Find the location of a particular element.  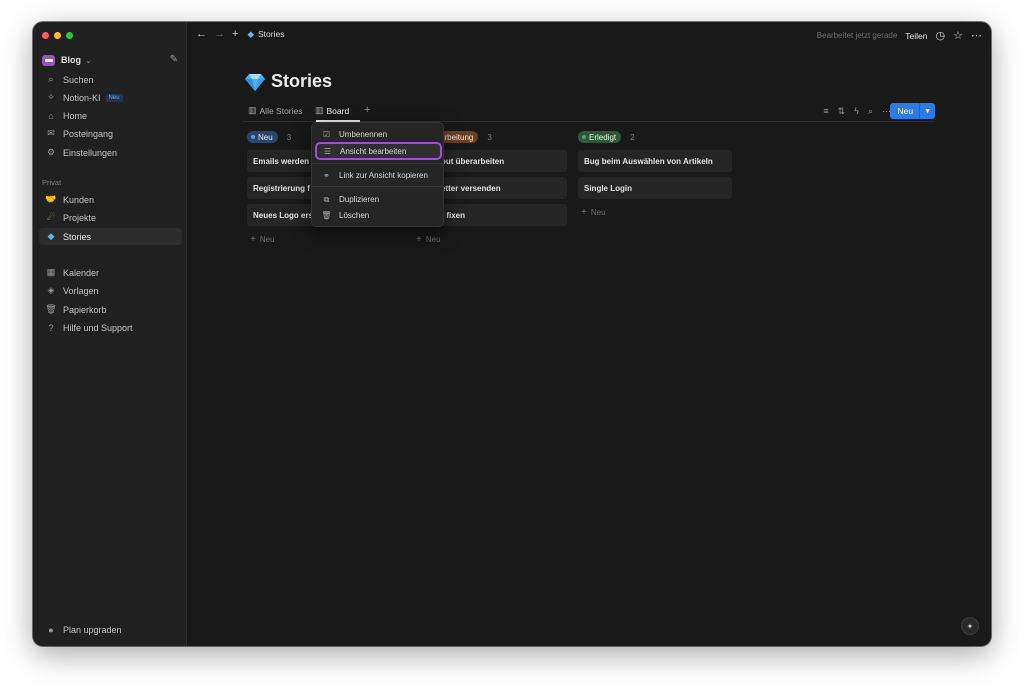

tab-all-stories: ▥ Alle Stories is located at coordinates (275, 110).